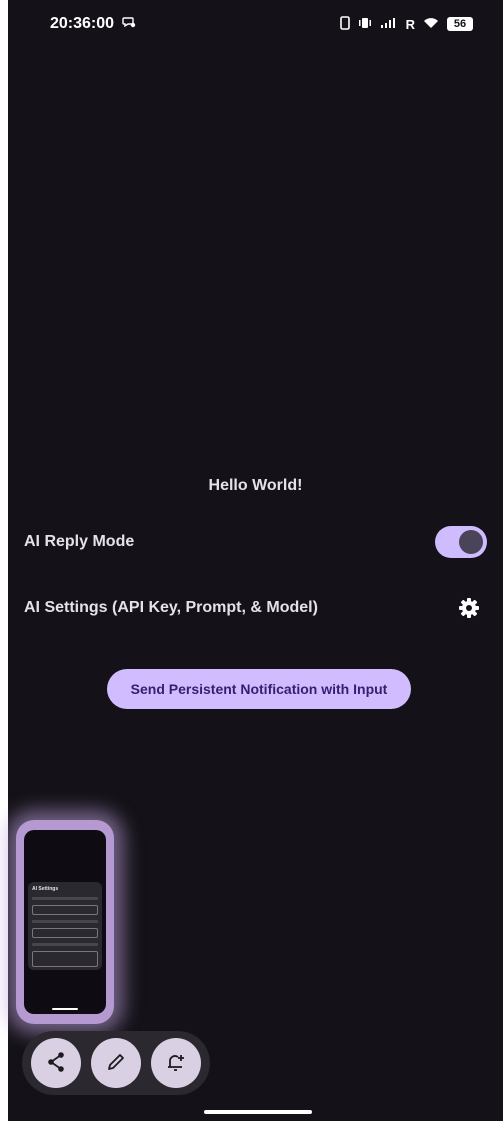  Describe the element at coordinates (344, 24) in the screenshot. I see `phone-portrait-icon` at that location.